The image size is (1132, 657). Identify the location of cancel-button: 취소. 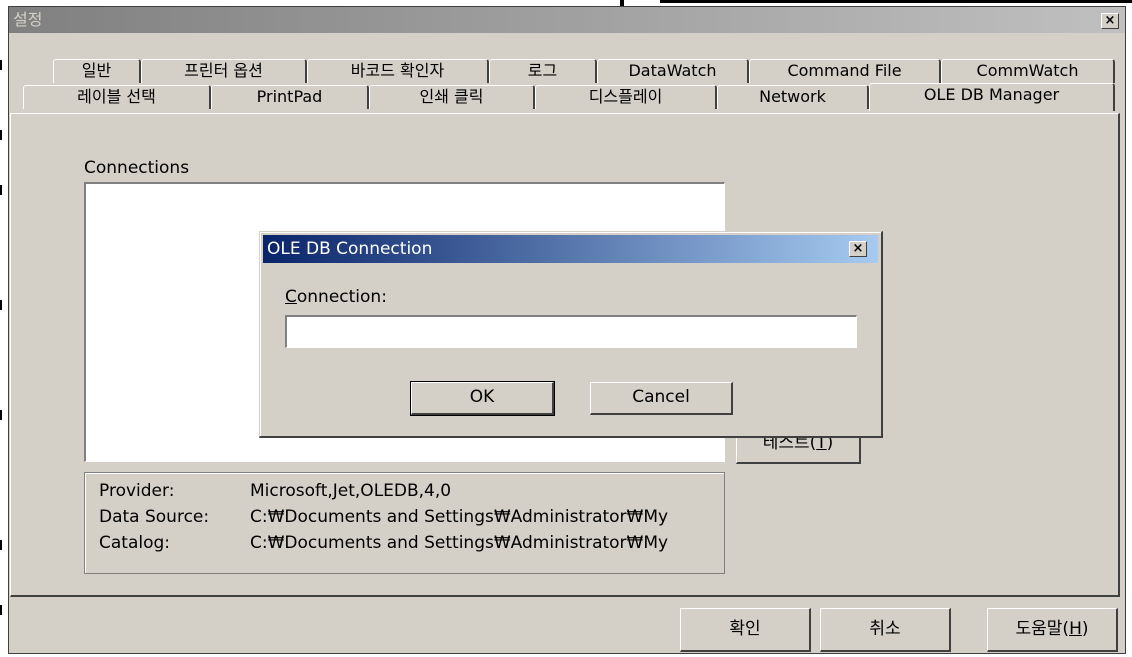
(885, 630).